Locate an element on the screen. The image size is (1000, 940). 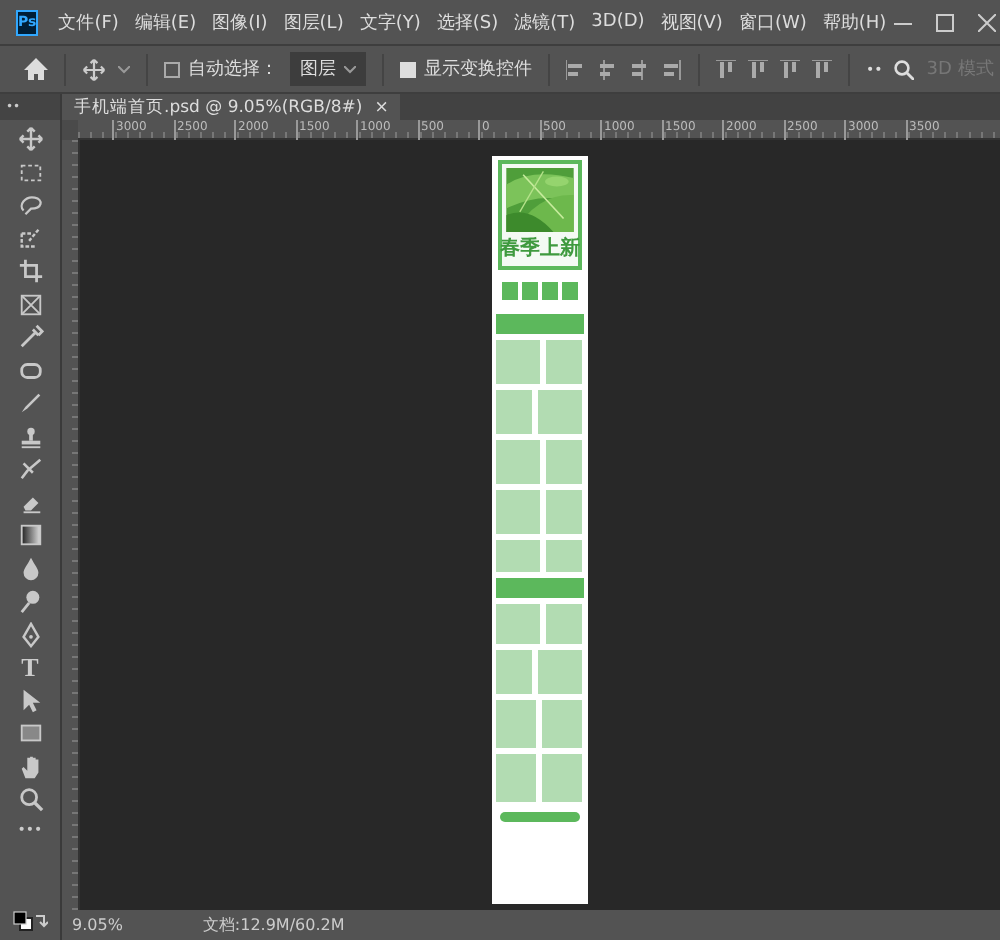
pen-icon is located at coordinates (30, 634).